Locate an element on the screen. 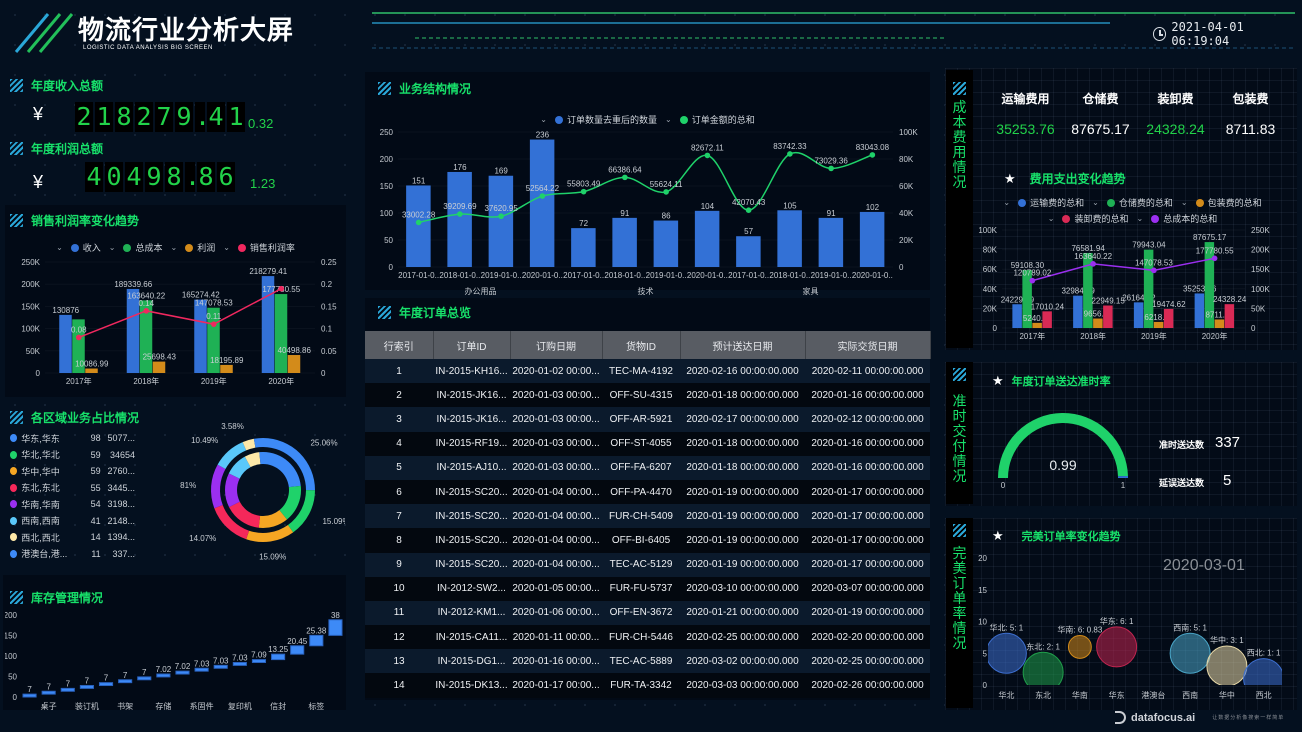 This screenshot has height=732, width=1302. y-tick-label: 5 is located at coordinates (985, 653).